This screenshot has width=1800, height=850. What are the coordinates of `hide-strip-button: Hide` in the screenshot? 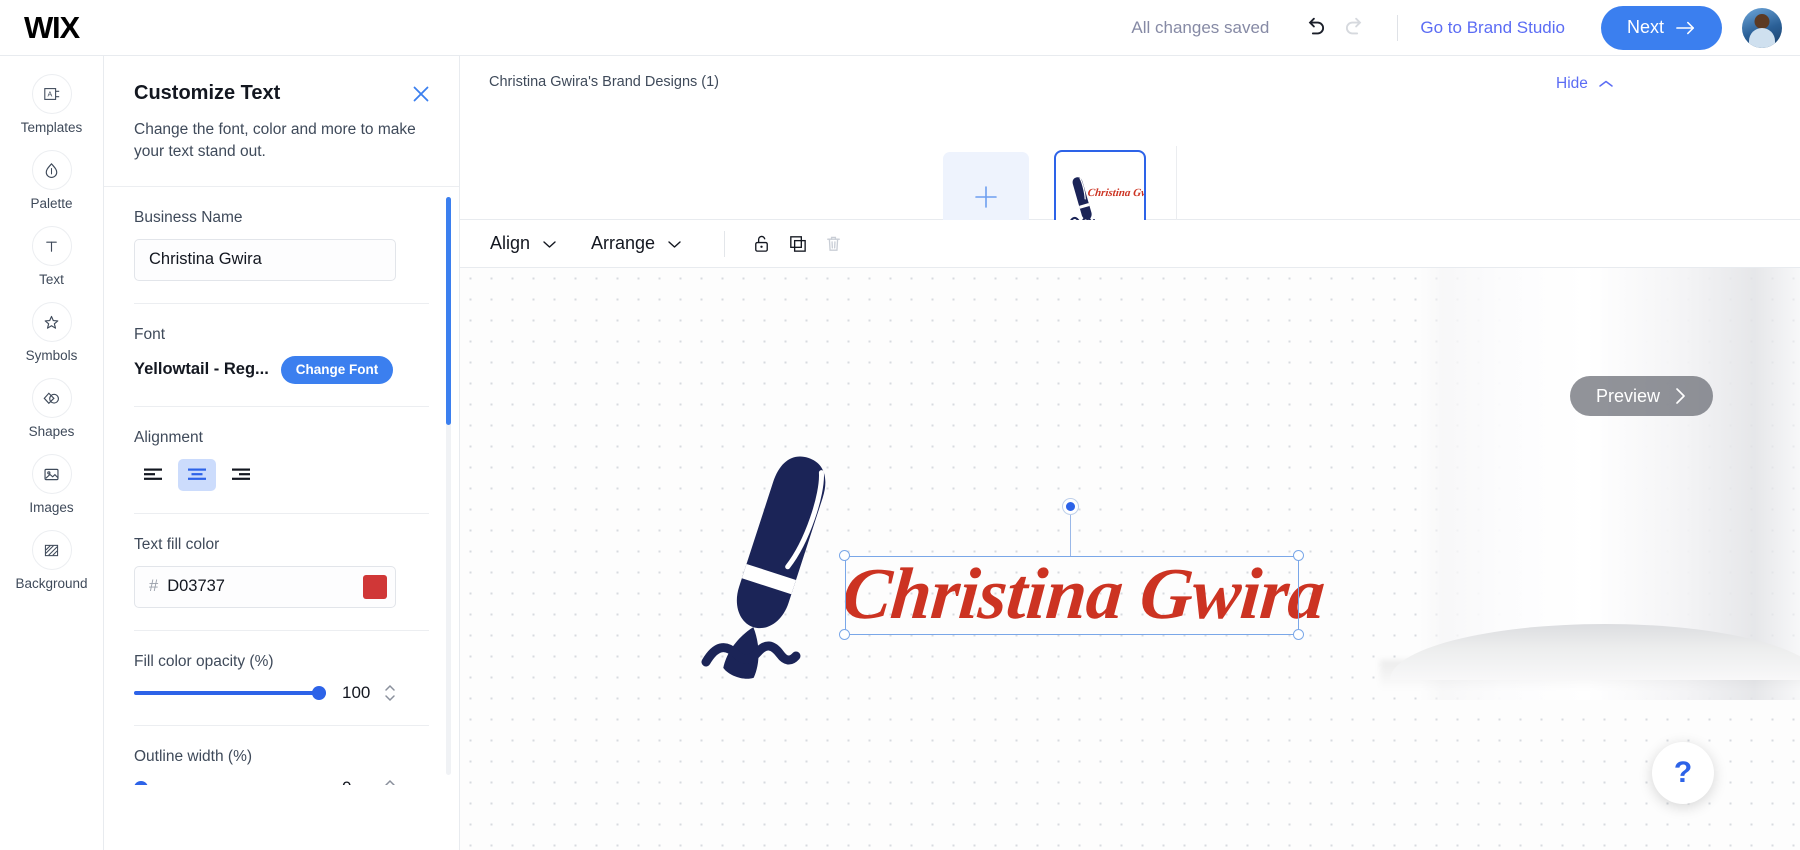 It's located at (1585, 84).